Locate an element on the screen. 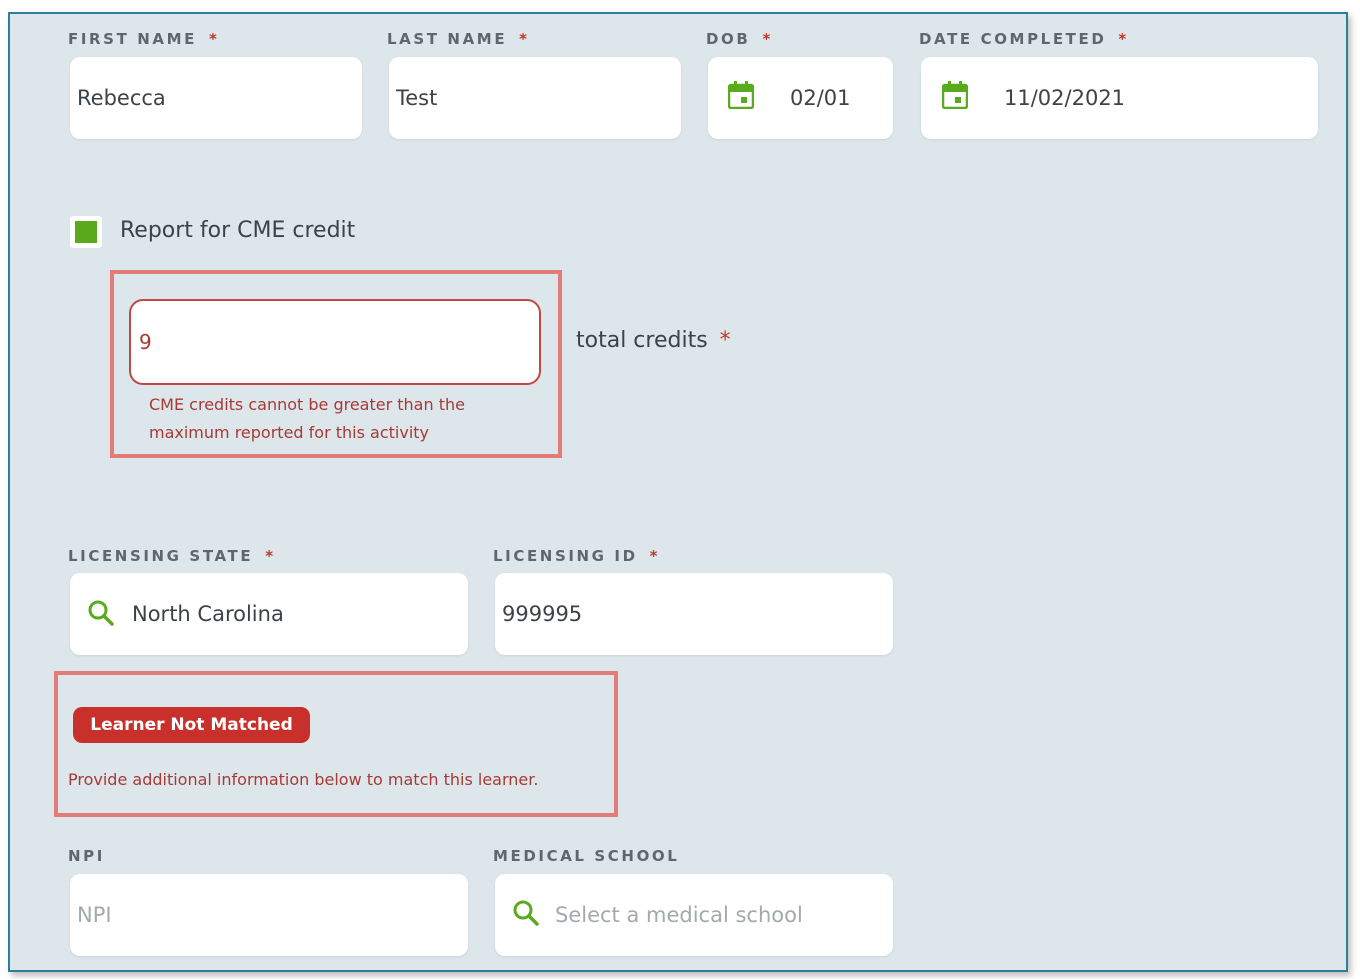 Image resolution: width=1360 pixels, height=979 pixels. dob-label: DOB * is located at coordinates (738, 39).